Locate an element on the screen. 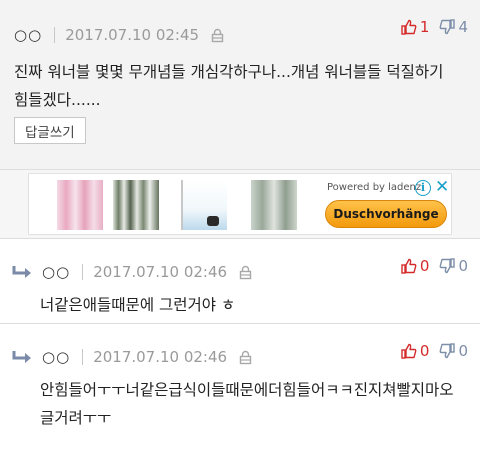  upvote-button: 1 is located at coordinates (415, 27).